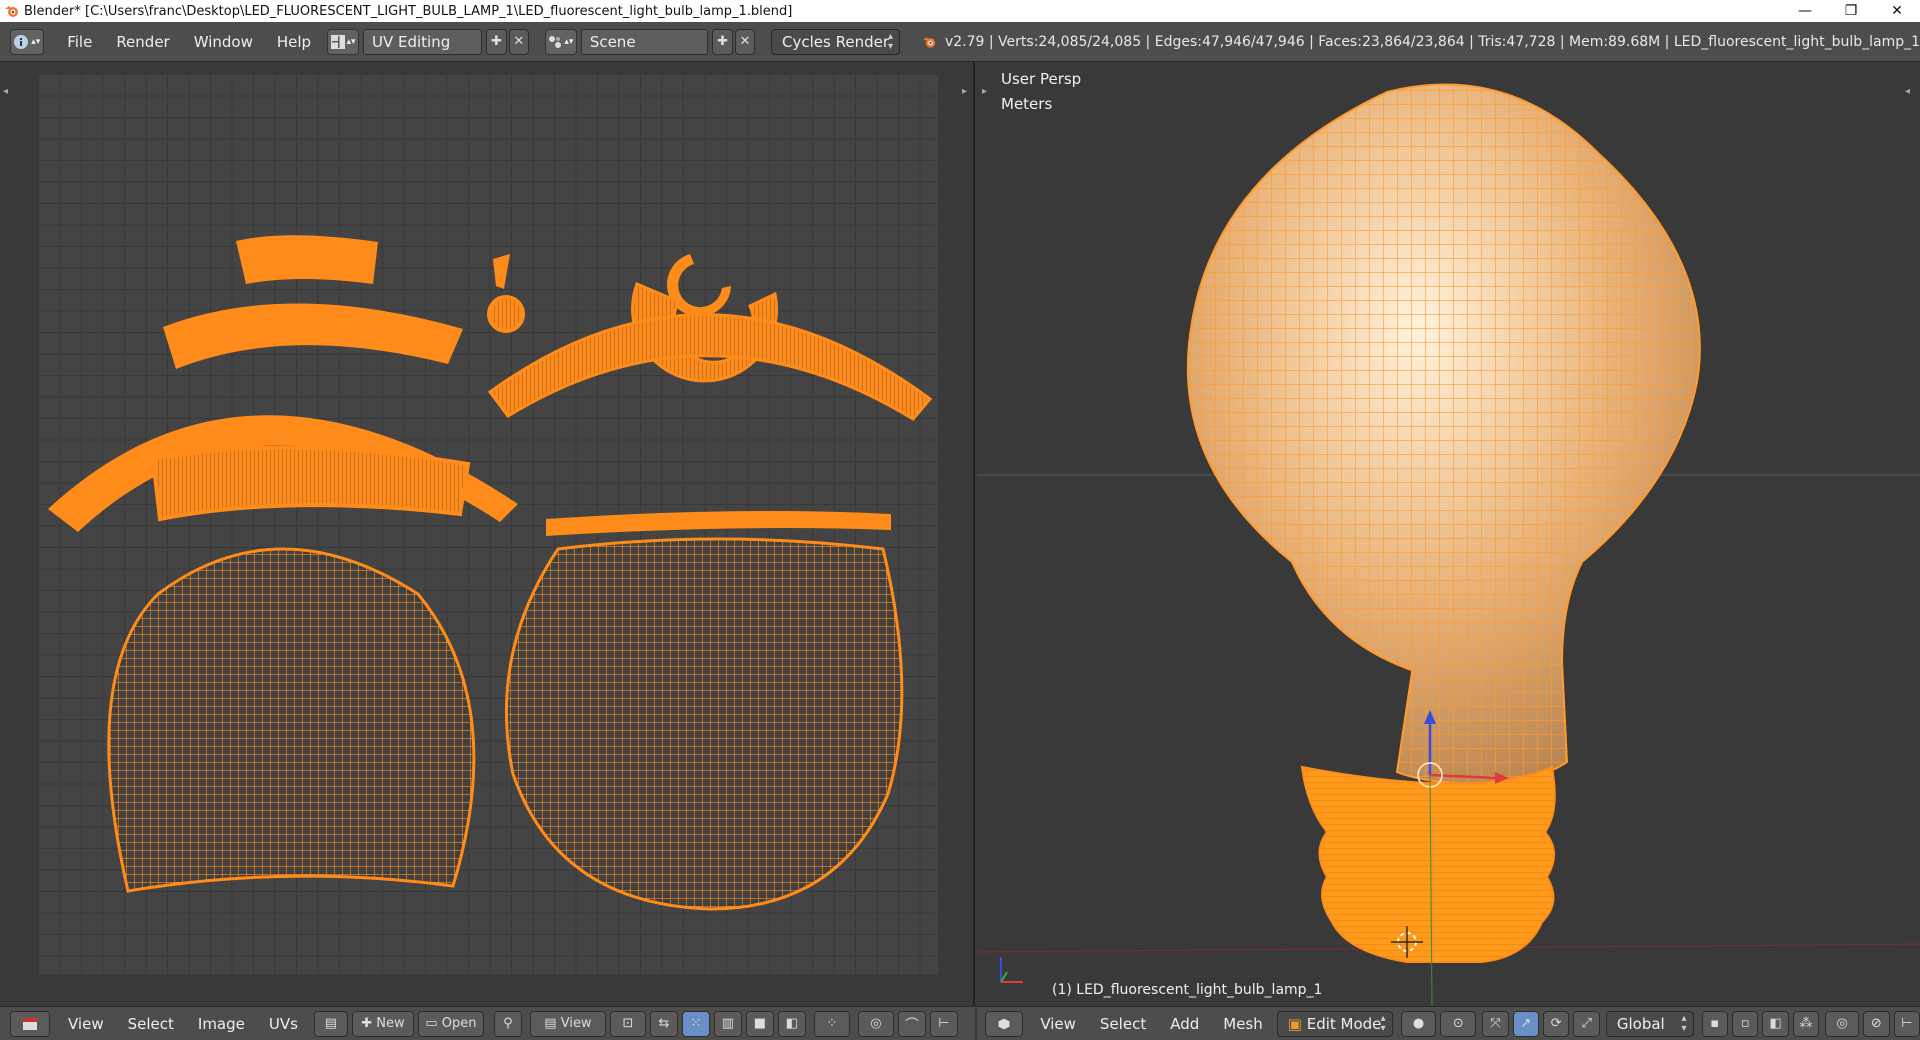  What do you see at coordinates (294, 42) in the screenshot?
I see `menu-help: Help` at bounding box center [294, 42].